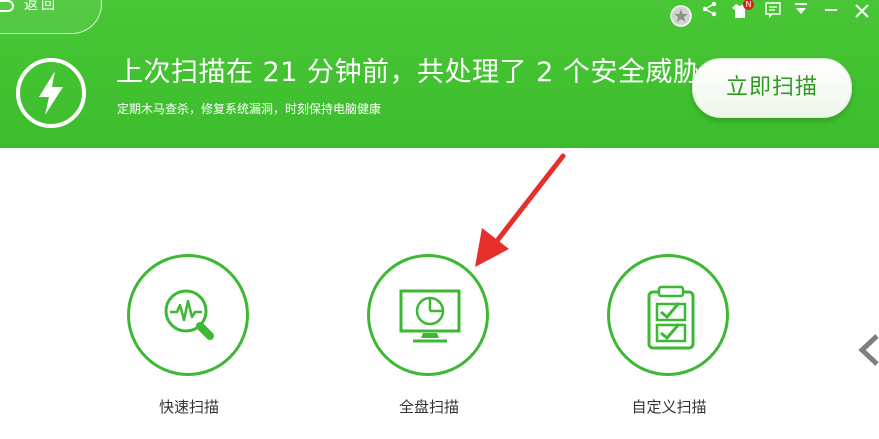 The height and width of the screenshot is (439, 879). Describe the element at coordinates (710, 12) in the screenshot. I see `share-icon` at that location.